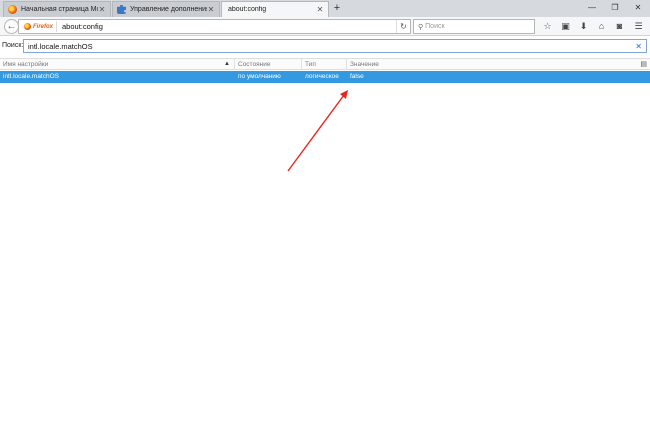 The width and height of the screenshot is (650, 448). Describe the element at coordinates (601, 26) in the screenshot. I see `home-icon: ⌂` at that location.